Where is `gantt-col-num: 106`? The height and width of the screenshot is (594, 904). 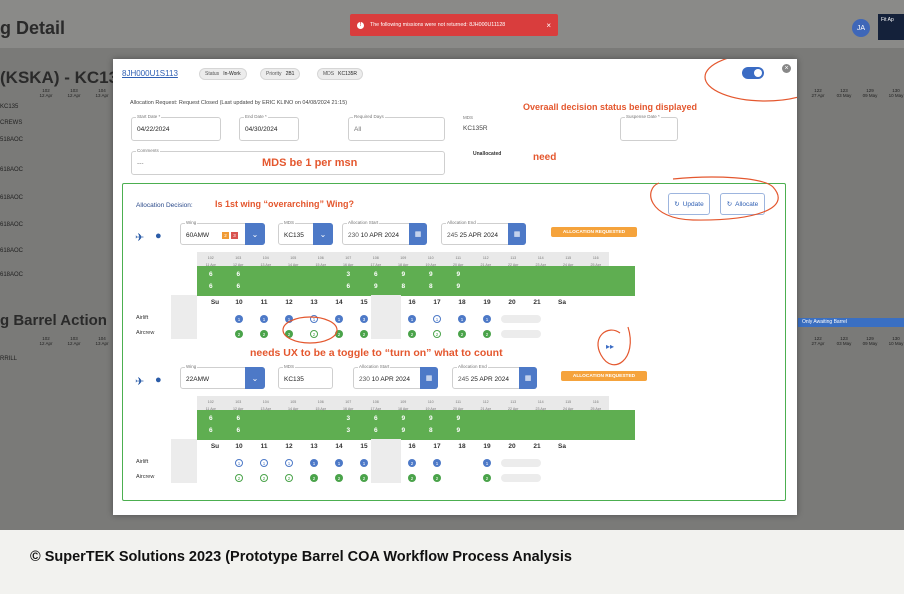 gantt-col-num: 106 is located at coordinates (320, 258).